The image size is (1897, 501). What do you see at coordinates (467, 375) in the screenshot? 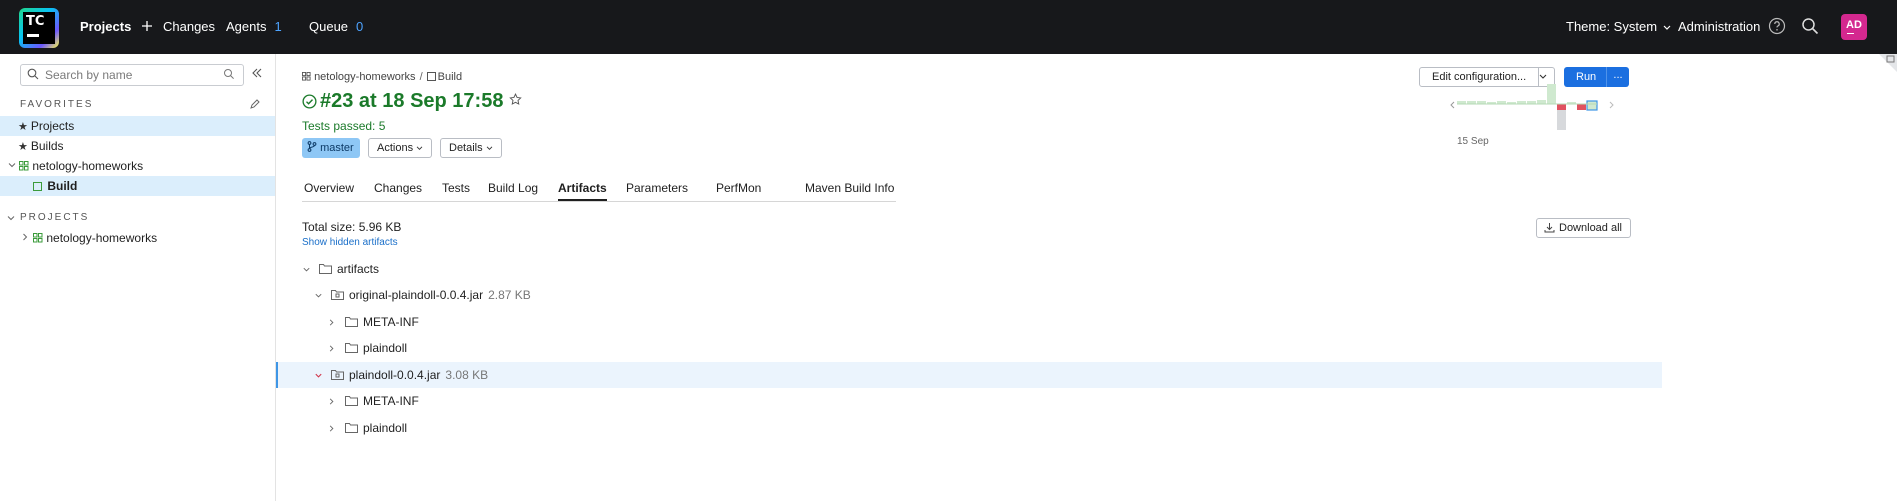
I see `jar-size: 3.08 KB` at bounding box center [467, 375].